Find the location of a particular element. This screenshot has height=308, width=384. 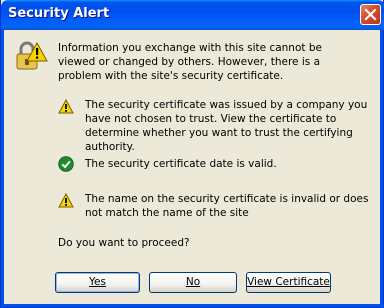

title-bar: Security Alert is located at coordinates (192, 15).